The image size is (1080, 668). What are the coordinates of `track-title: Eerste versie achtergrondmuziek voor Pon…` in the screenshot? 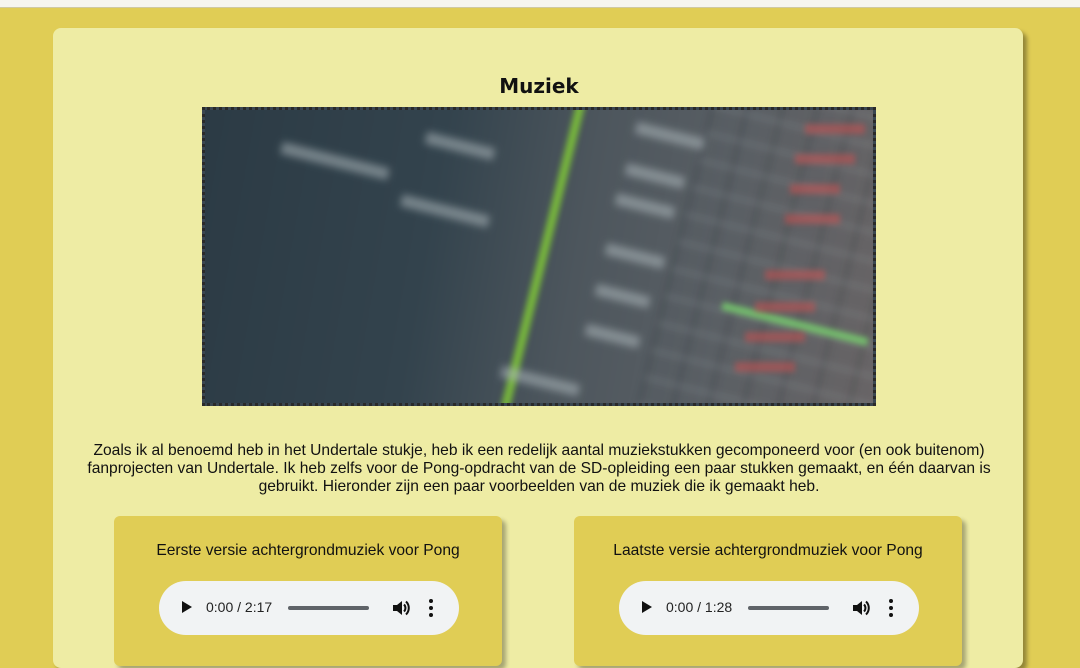 It's located at (308, 550).